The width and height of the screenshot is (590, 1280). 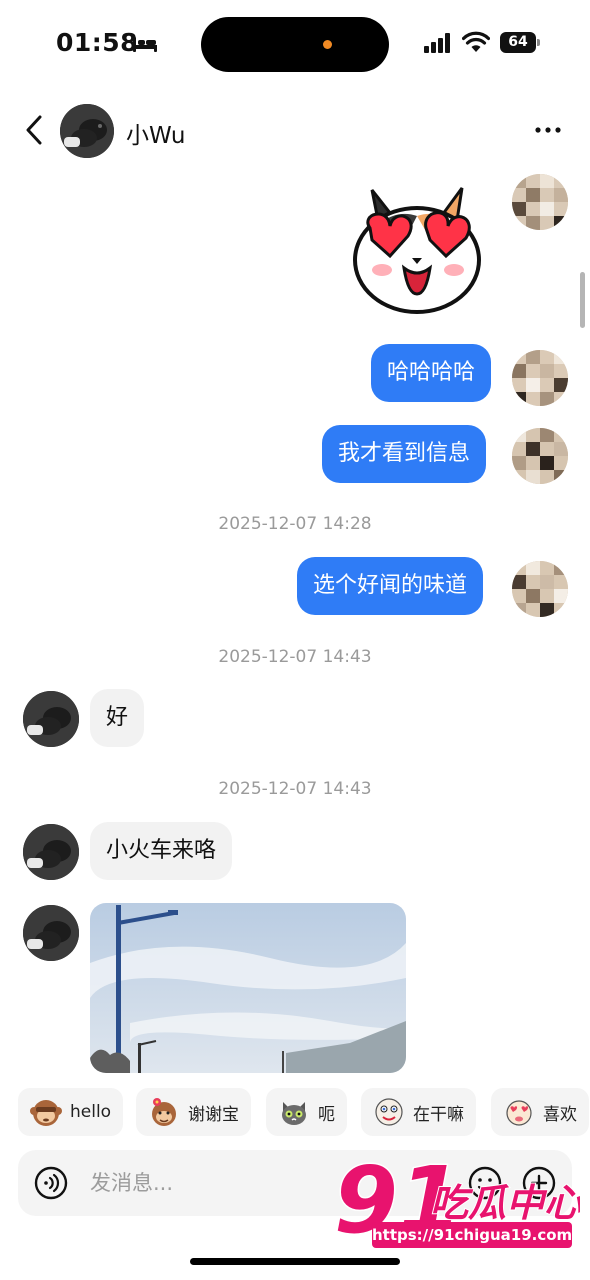 What do you see at coordinates (437, 43) in the screenshot?
I see `cellular-signal-icon` at bounding box center [437, 43].